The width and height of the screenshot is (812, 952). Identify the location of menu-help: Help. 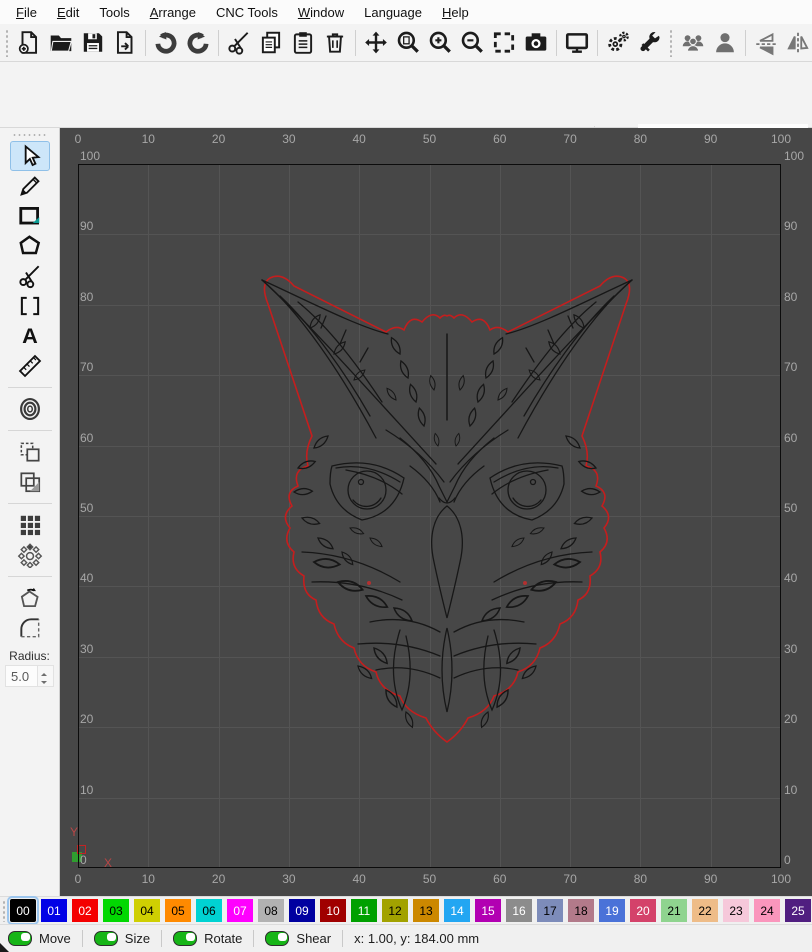
(455, 12).